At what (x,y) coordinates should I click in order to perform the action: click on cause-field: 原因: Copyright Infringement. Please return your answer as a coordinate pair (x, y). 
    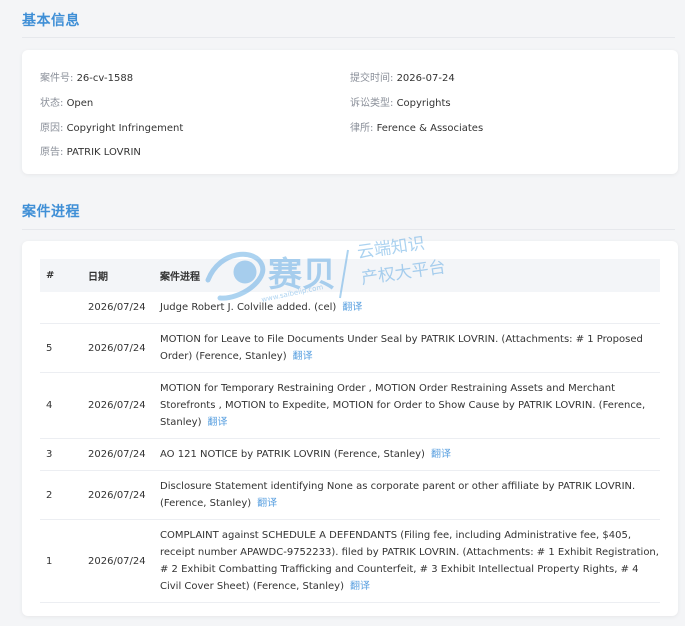
    Looking at the image, I should click on (111, 126).